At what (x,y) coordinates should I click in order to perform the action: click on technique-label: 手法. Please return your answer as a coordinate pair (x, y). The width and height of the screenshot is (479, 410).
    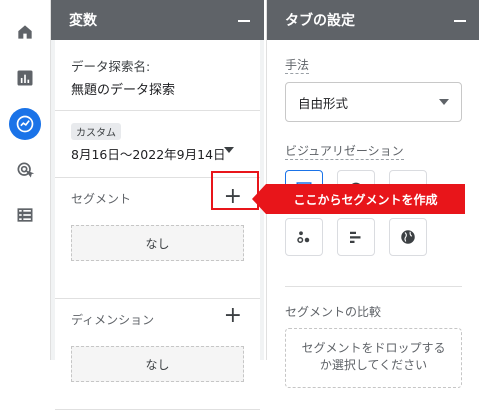
    Looking at the image, I should click on (297, 66).